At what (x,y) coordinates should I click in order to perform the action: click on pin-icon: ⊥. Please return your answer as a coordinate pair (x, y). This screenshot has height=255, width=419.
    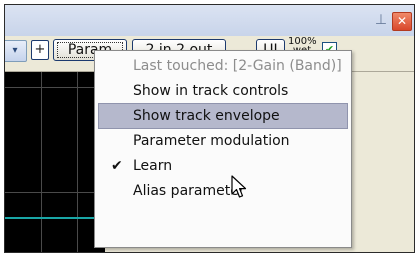
    Looking at the image, I should click on (381, 20).